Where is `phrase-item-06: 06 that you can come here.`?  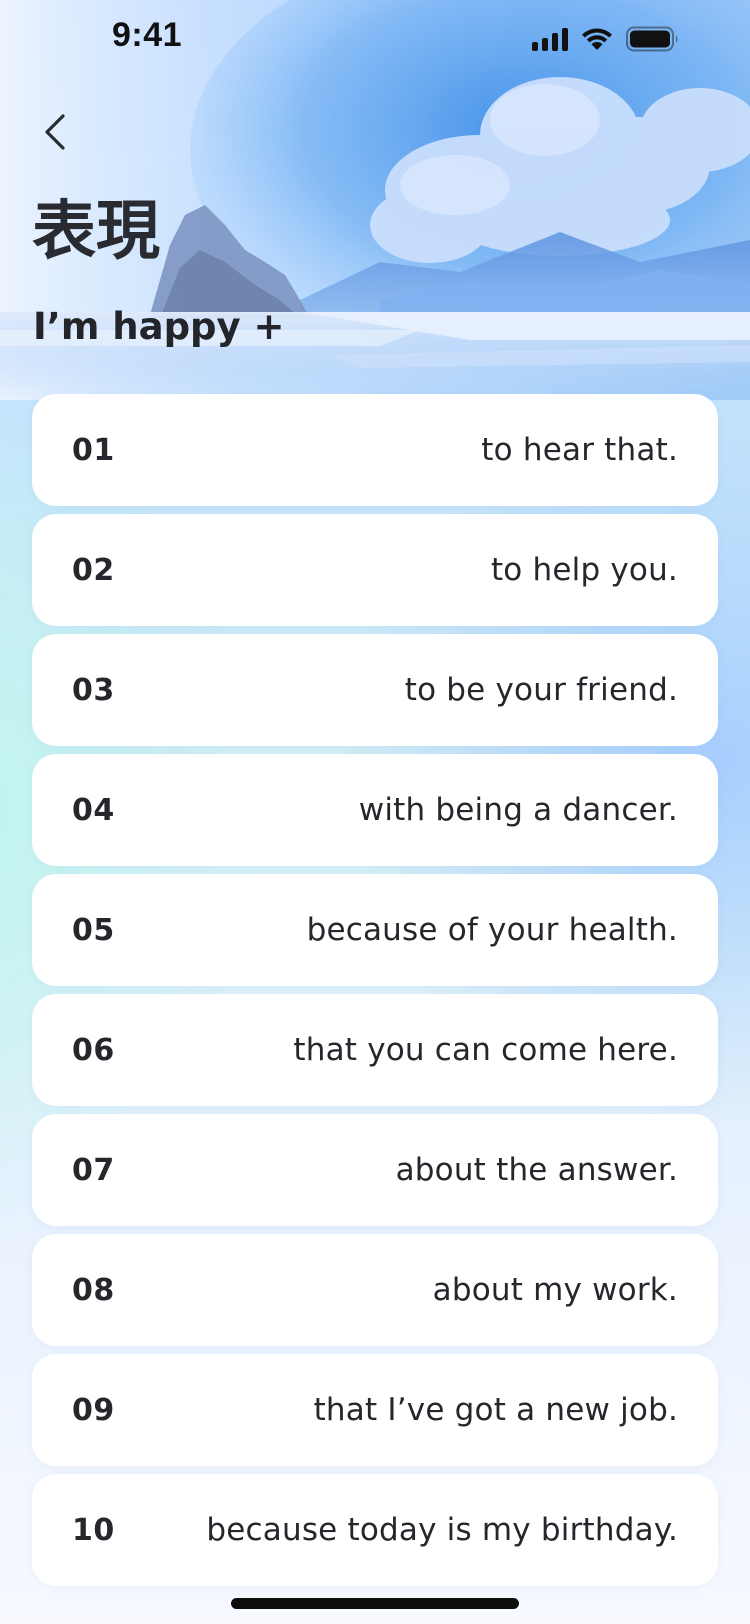
phrase-item-06: 06 that you can come here. is located at coordinates (375, 1050).